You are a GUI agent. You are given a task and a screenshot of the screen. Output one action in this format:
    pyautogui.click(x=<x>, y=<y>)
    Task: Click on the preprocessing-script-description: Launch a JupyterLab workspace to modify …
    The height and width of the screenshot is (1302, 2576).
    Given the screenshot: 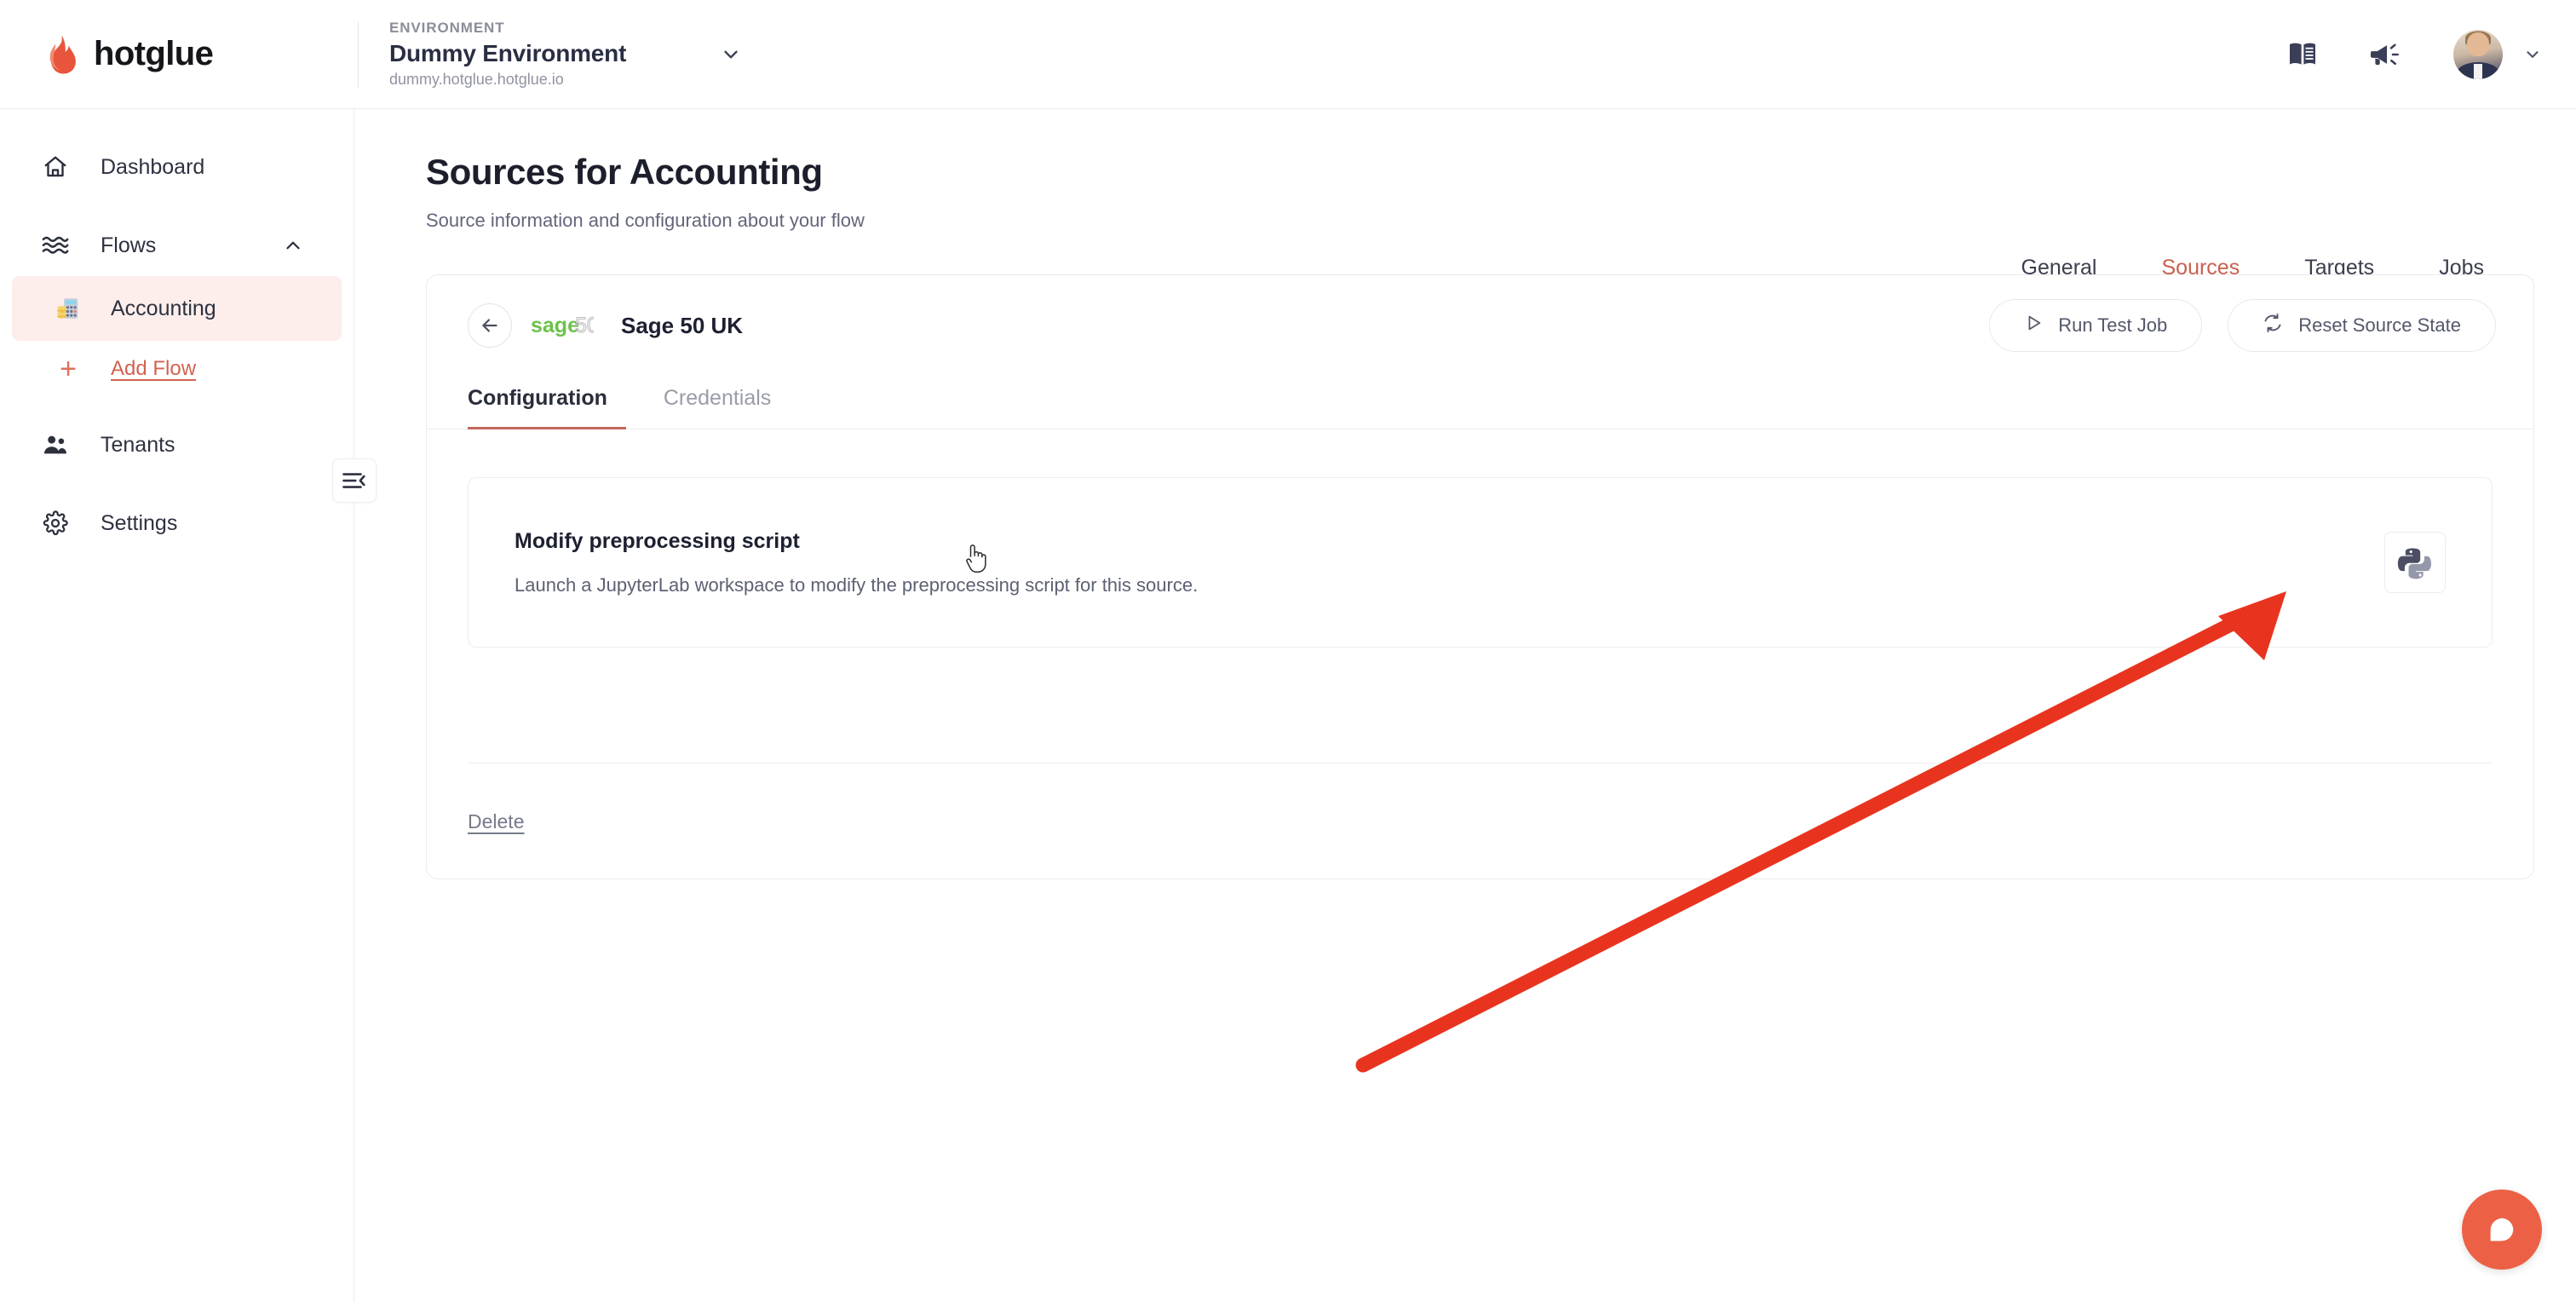 What is the action you would take?
    pyautogui.click(x=857, y=584)
    